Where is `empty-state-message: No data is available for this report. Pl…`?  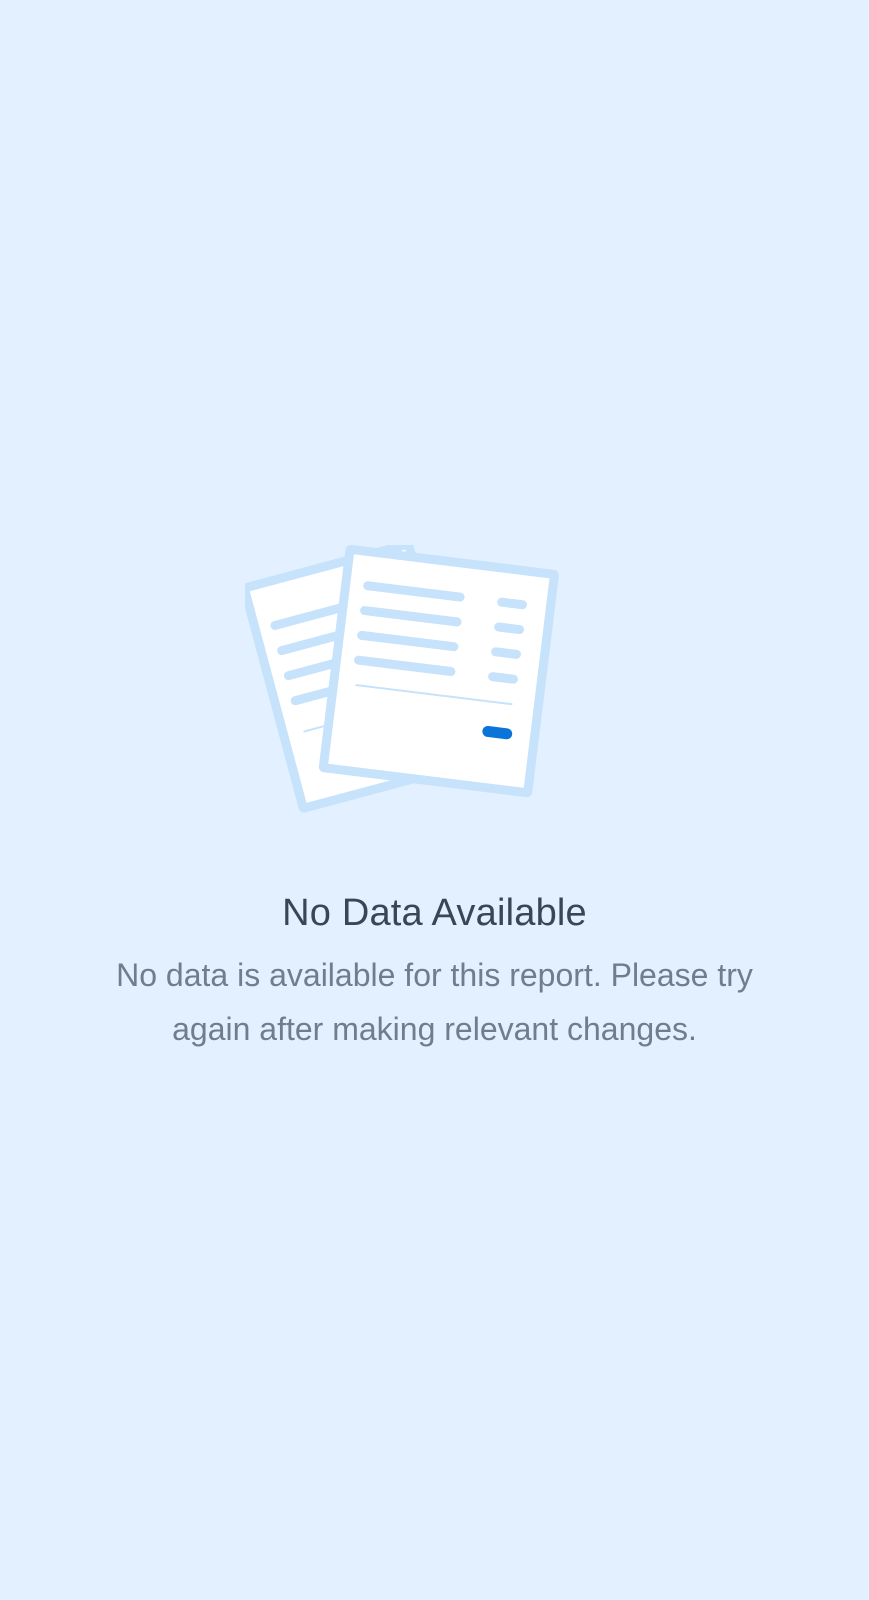
empty-state-message: No data is available for this report. Pl… is located at coordinates (434, 1002).